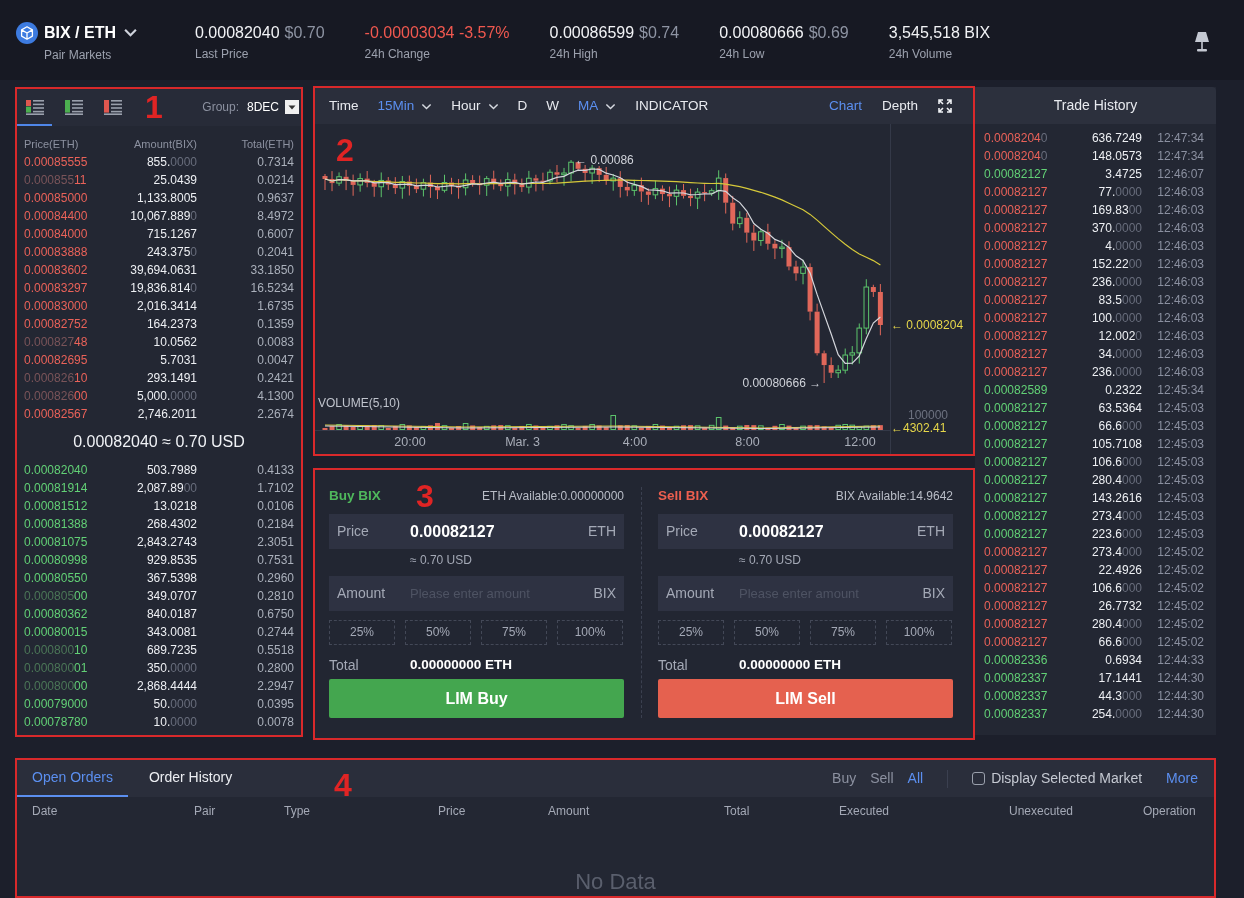  Describe the element at coordinates (844, 778) in the screenshot. I see `side-filter: Buy` at that location.